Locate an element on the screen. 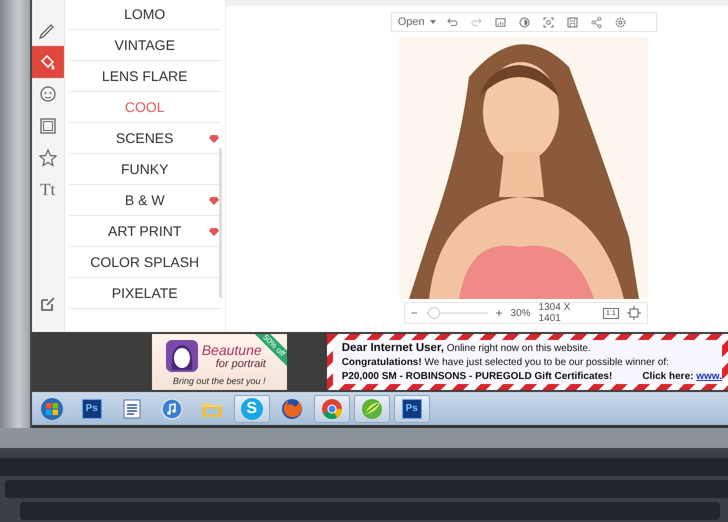  tool-button is located at coordinates (48, 62).